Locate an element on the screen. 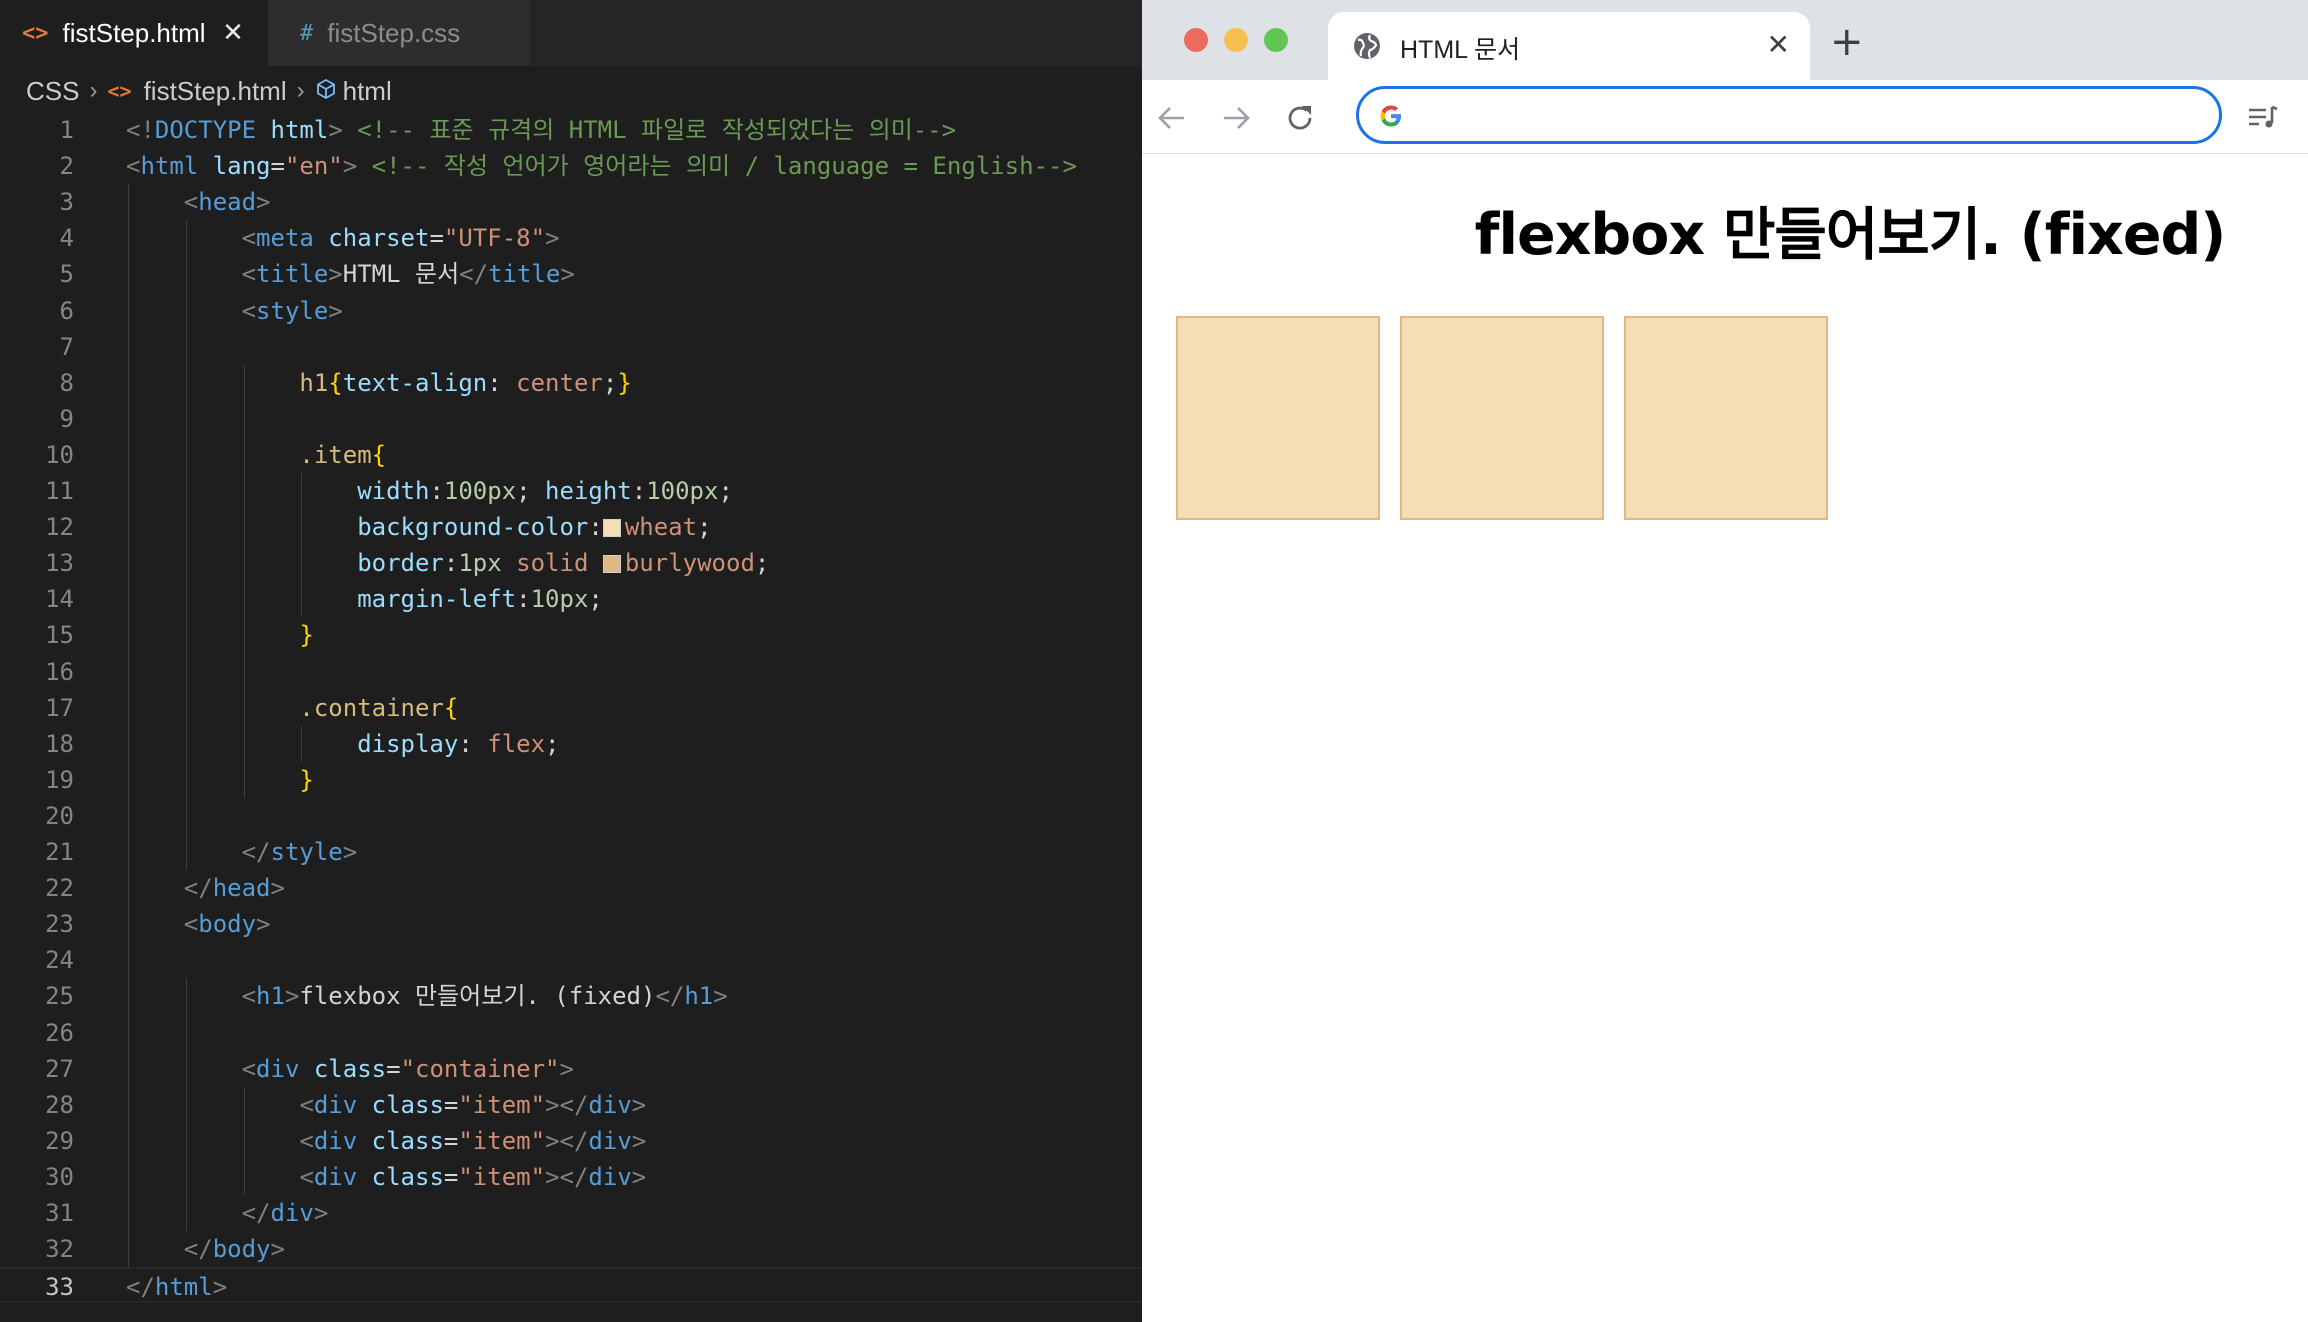 This screenshot has width=2308, height=1322. code-line: 28 <div class="item"></div> is located at coordinates (571, 1105).